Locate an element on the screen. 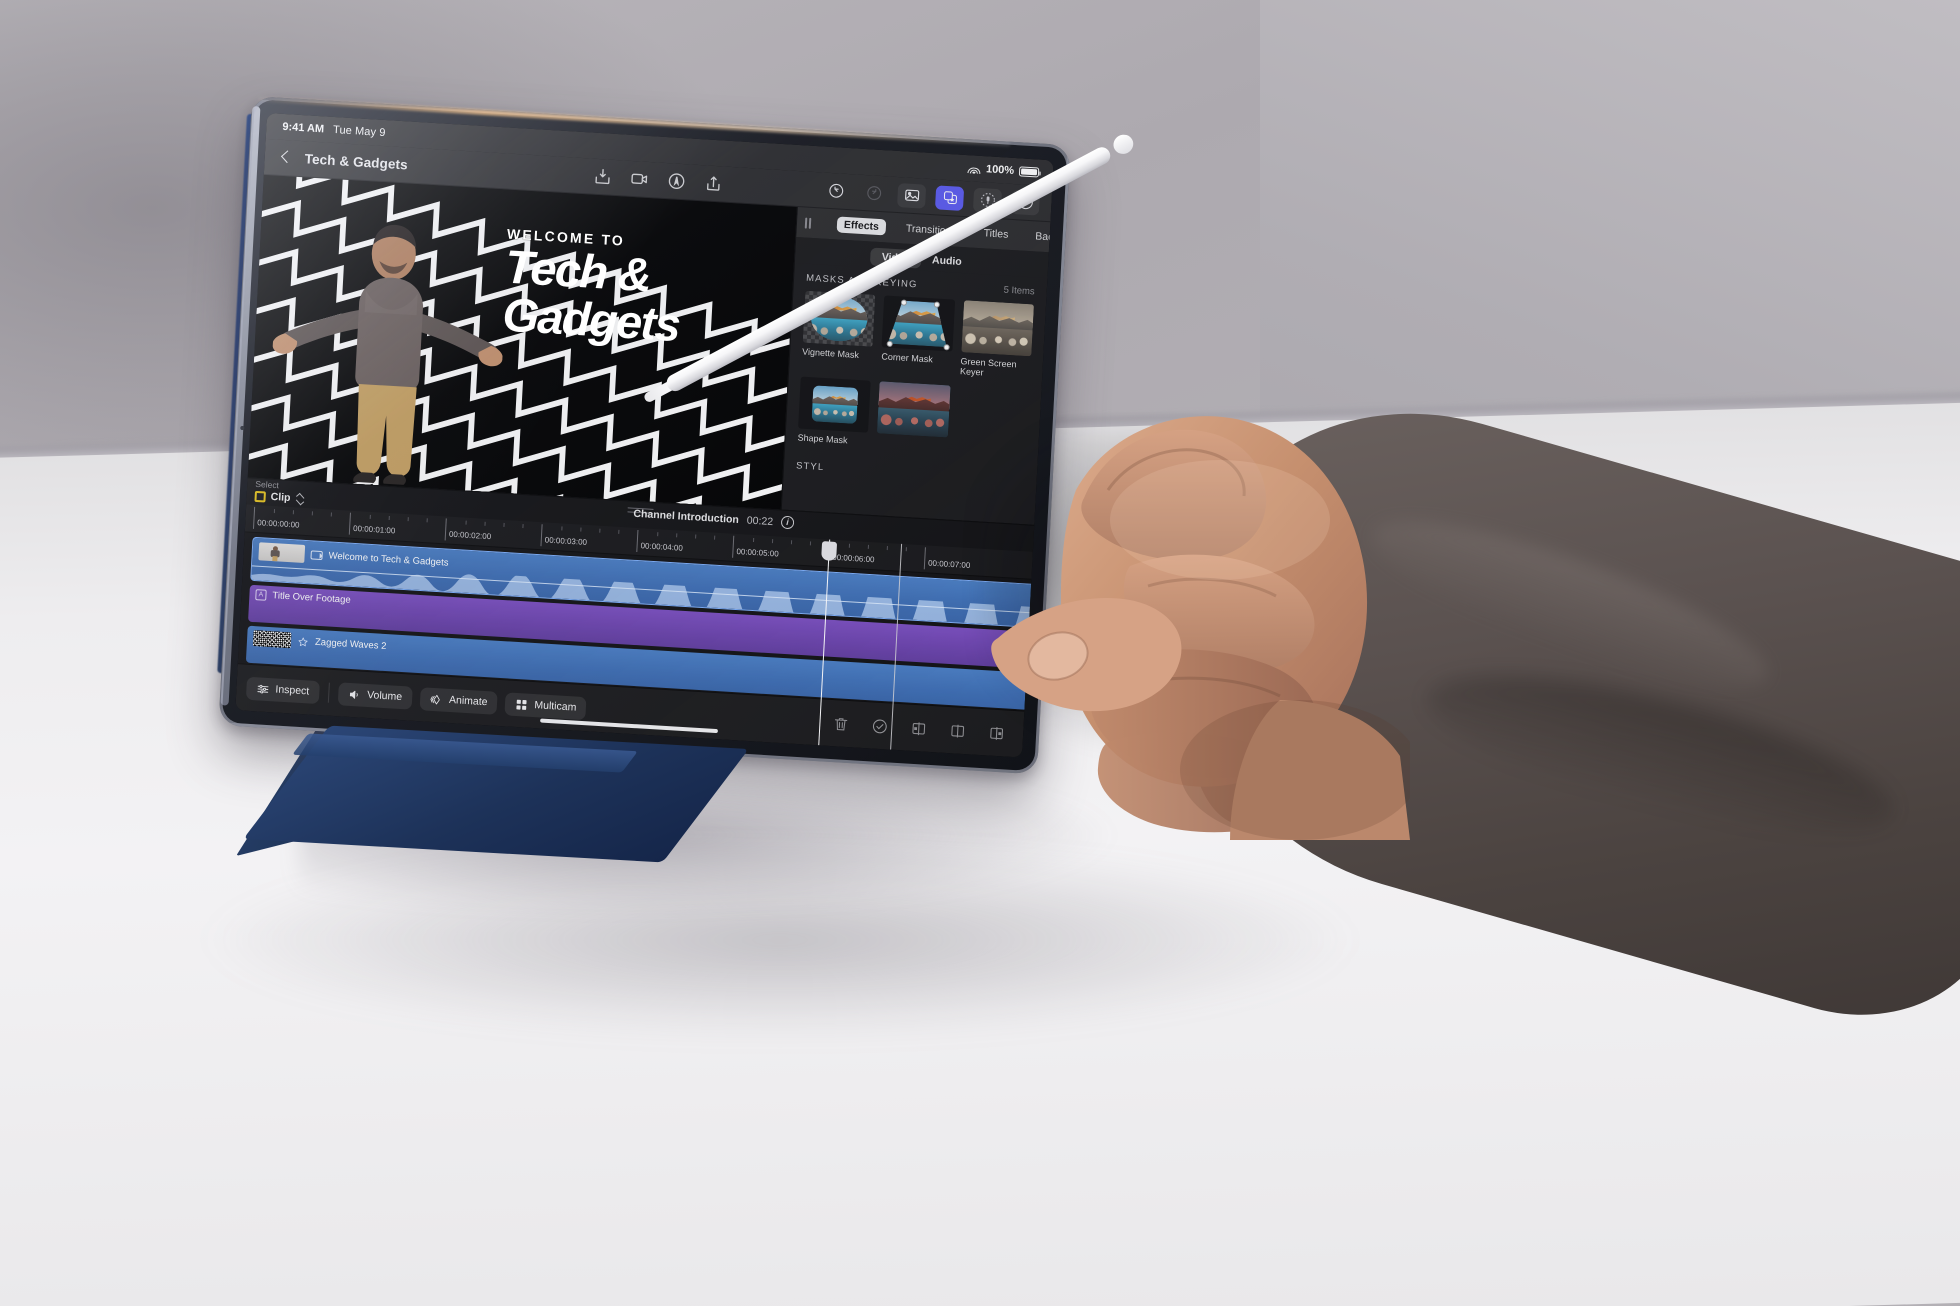 Image resolution: width=1960 pixels, height=1306 pixels. tab-transitions: Transitions is located at coordinates (931, 230).